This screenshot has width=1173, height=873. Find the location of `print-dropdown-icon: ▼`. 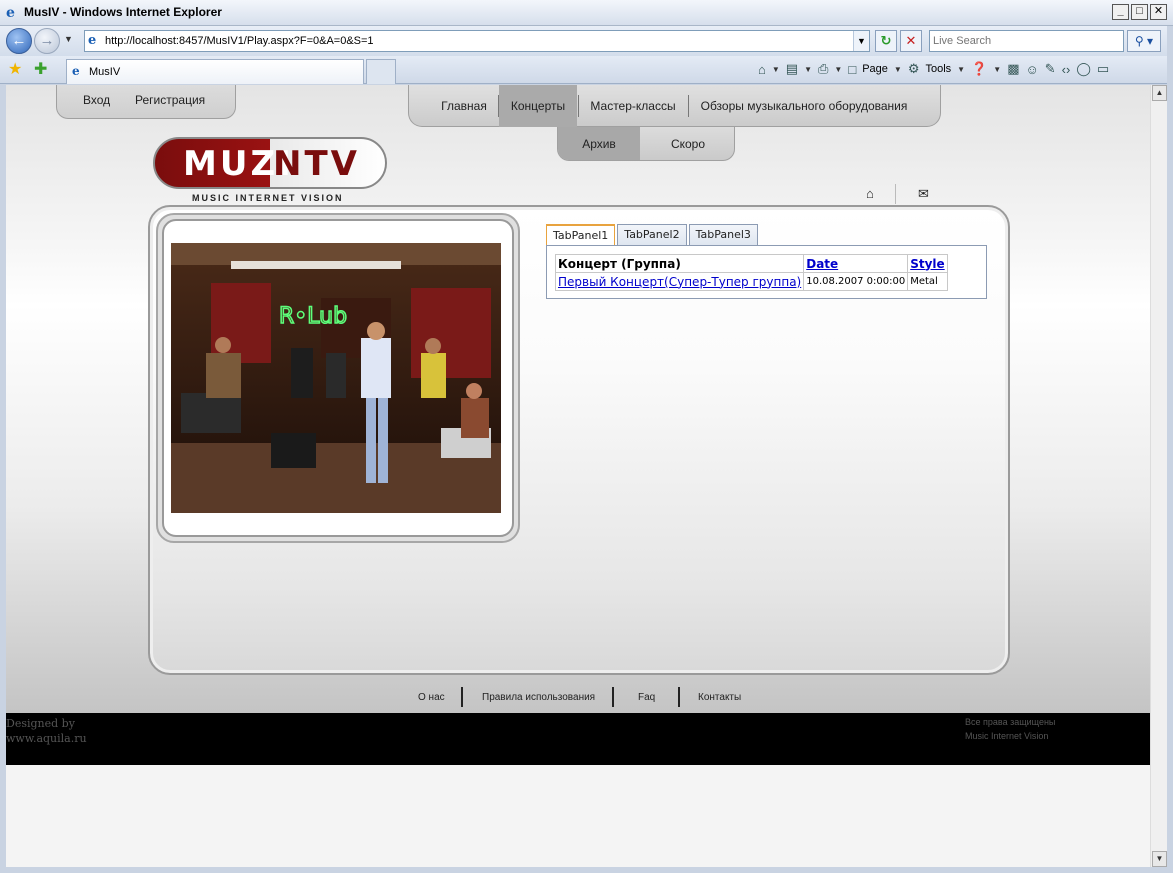

print-dropdown-icon: ▼ is located at coordinates (838, 69).